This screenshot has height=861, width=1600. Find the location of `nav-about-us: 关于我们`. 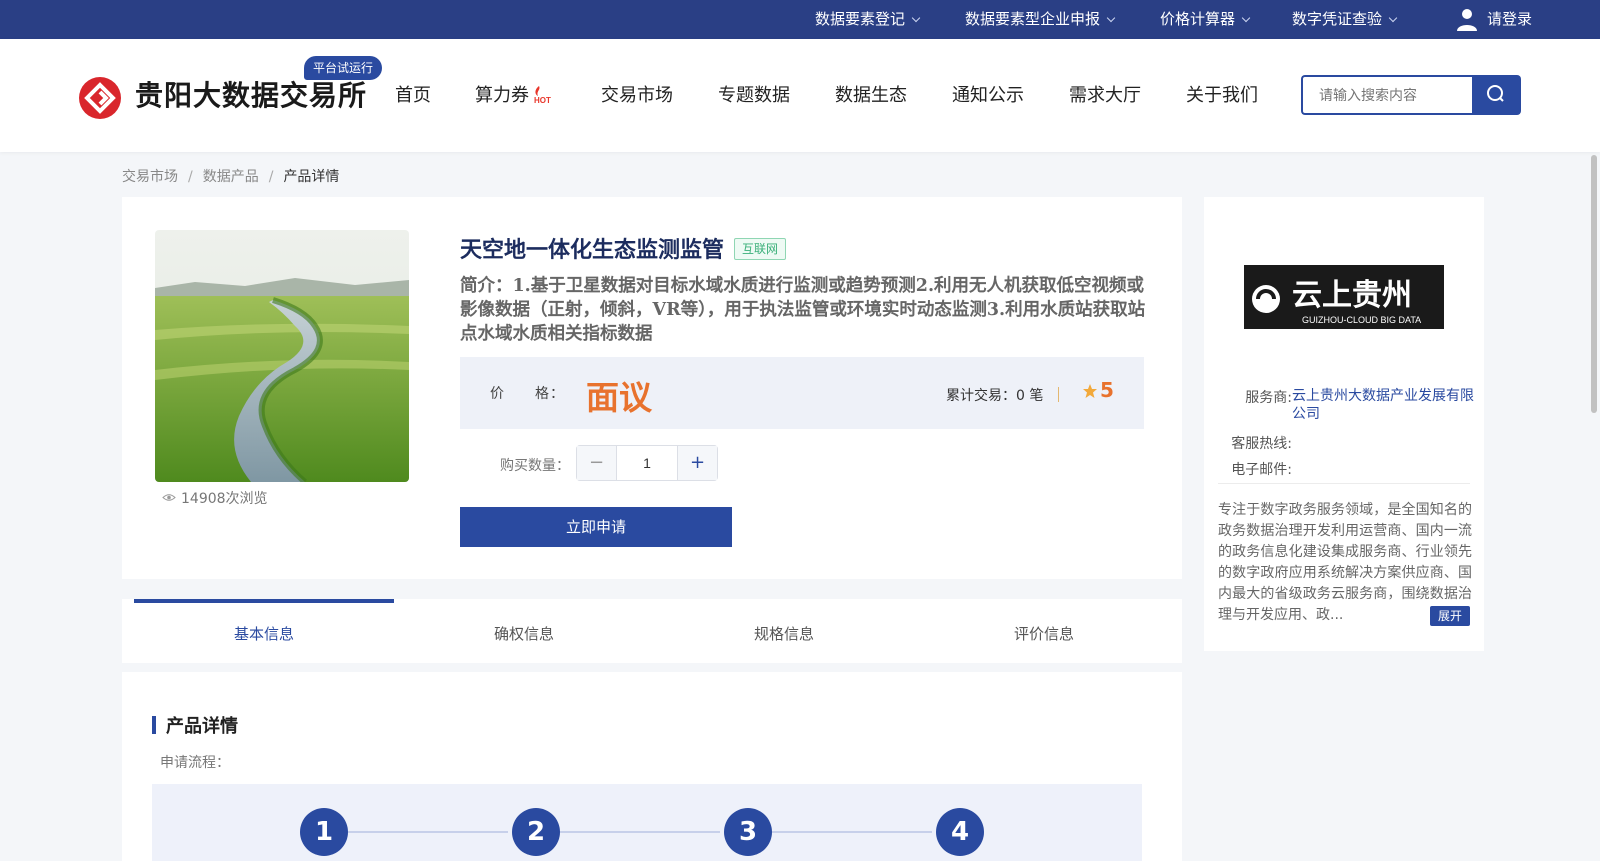

nav-about-us: 关于我们 is located at coordinates (1222, 94).